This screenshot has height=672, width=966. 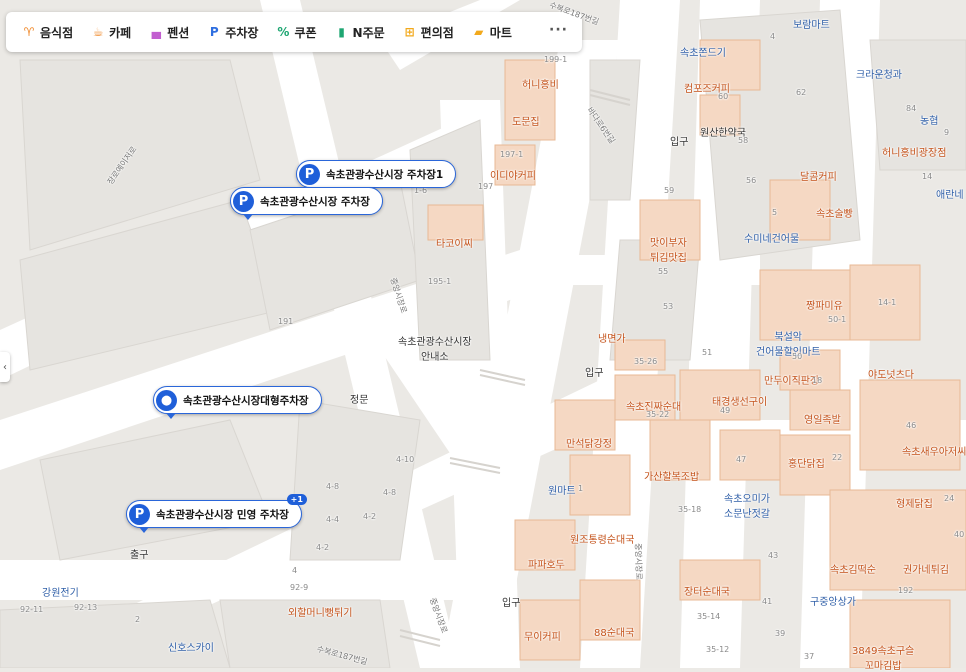 What do you see at coordinates (60, 591) in the screenshot?
I see `poi-gangwon: 강원전기` at bounding box center [60, 591].